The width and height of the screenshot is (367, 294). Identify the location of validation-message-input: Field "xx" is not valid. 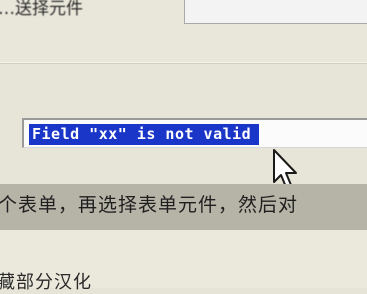
(194, 133).